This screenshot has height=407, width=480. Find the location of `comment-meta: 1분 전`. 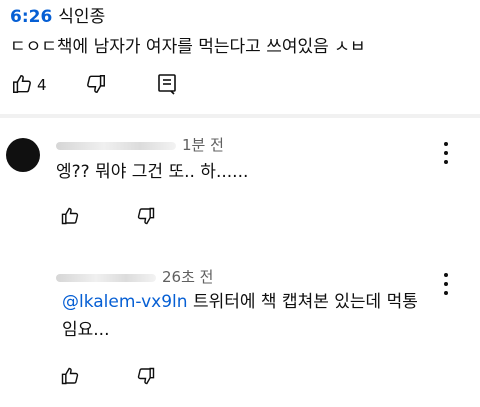

comment-meta: 1분 전 is located at coordinates (140, 144).